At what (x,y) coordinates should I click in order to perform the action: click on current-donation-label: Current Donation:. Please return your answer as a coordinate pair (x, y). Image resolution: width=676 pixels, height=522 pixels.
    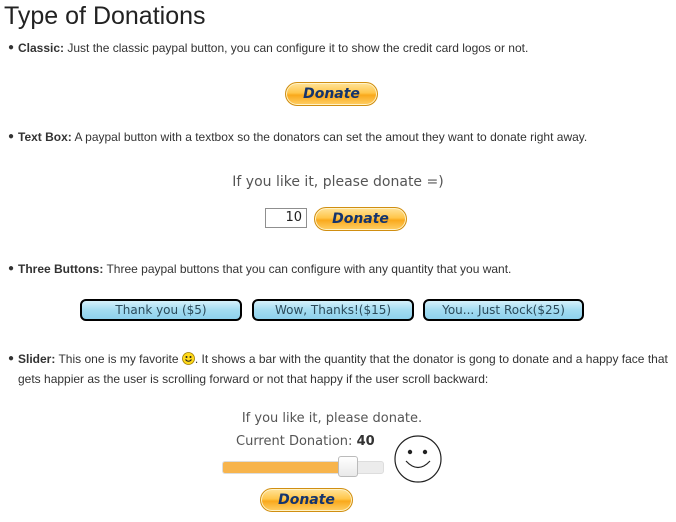
    Looking at the image, I should click on (294, 441).